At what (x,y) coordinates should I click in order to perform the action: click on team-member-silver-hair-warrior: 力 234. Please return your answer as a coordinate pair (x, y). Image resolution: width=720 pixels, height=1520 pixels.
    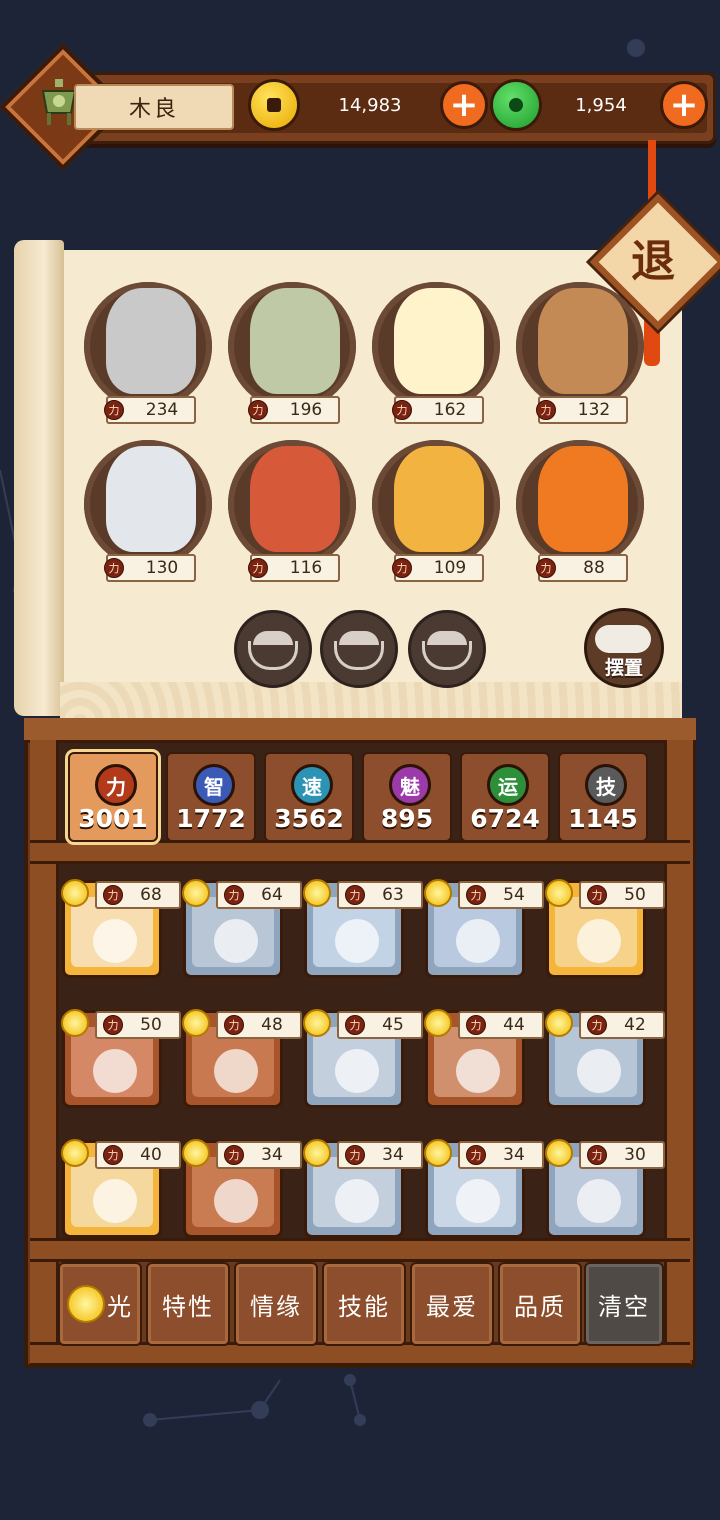
    Looking at the image, I should click on (149, 357).